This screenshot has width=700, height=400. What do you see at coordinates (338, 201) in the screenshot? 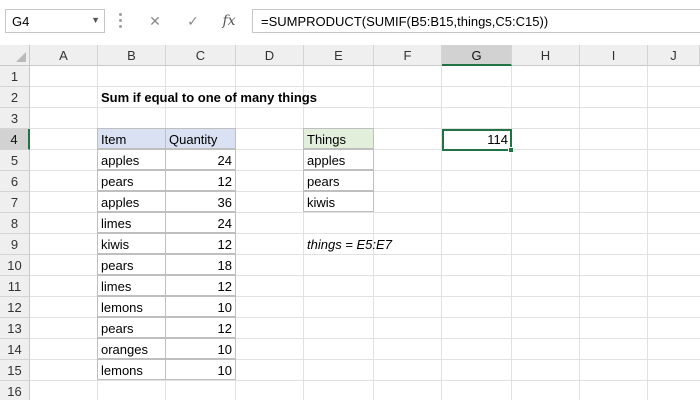
I see `things-item: kiwis` at bounding box center [338, 201].